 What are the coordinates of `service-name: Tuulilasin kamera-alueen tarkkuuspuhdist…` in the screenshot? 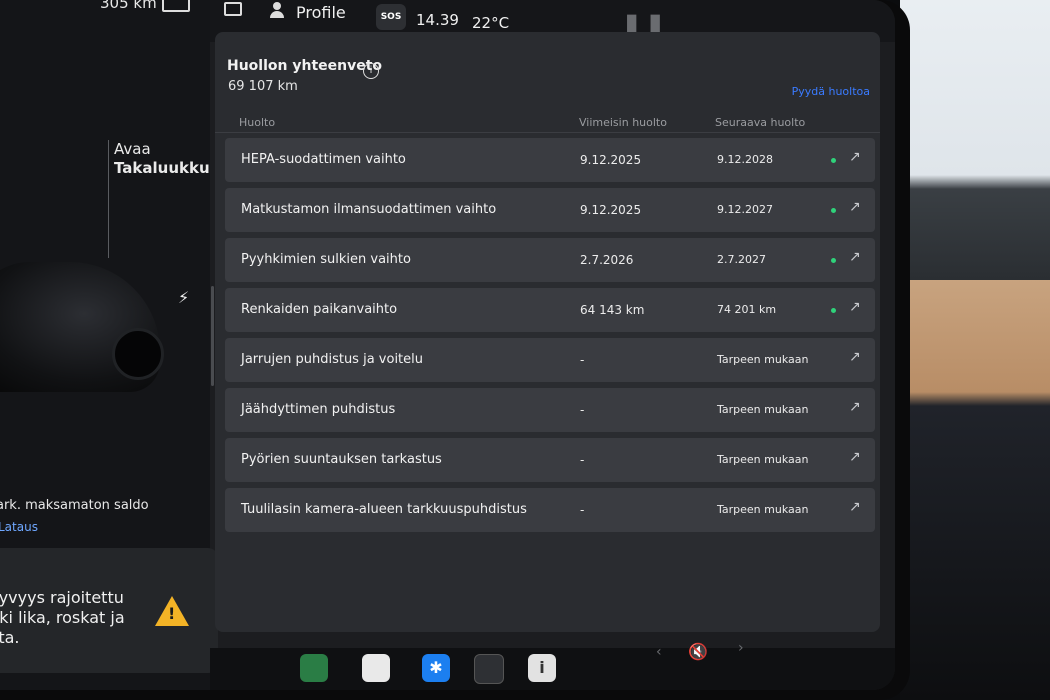 It's located at (384, 509).